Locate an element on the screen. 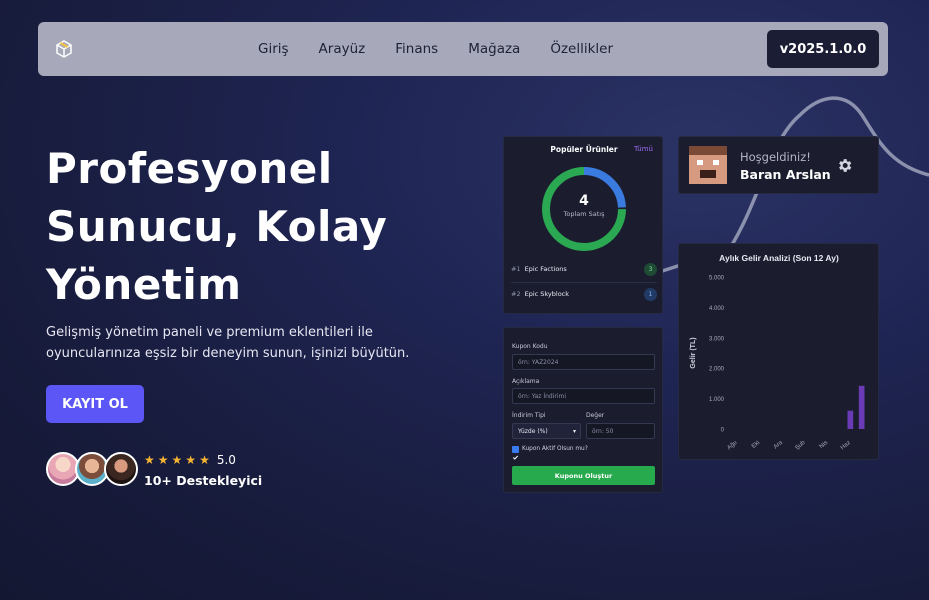 The width and height of the screenshot is (929, 600). nav-link-ozellikler: Özellikler is located at coordinates (581, 49).